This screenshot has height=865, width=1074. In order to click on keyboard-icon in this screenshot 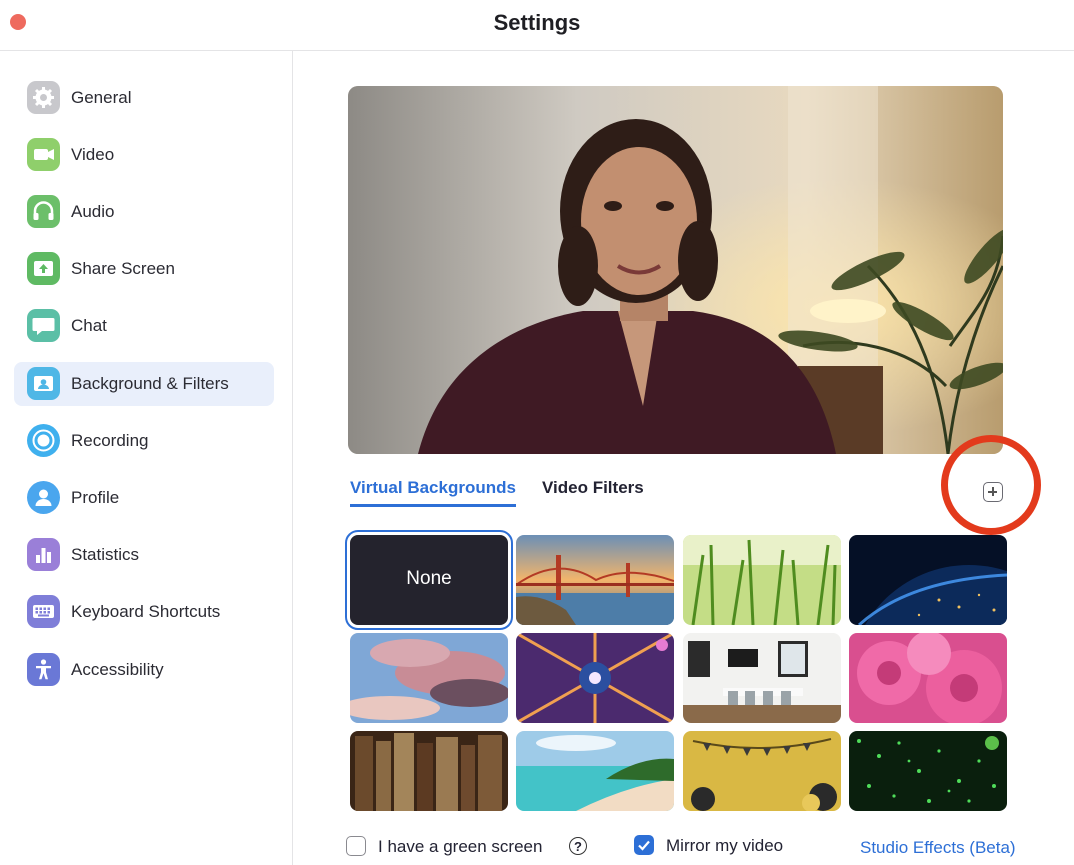, I will do `click(43, 611)`.